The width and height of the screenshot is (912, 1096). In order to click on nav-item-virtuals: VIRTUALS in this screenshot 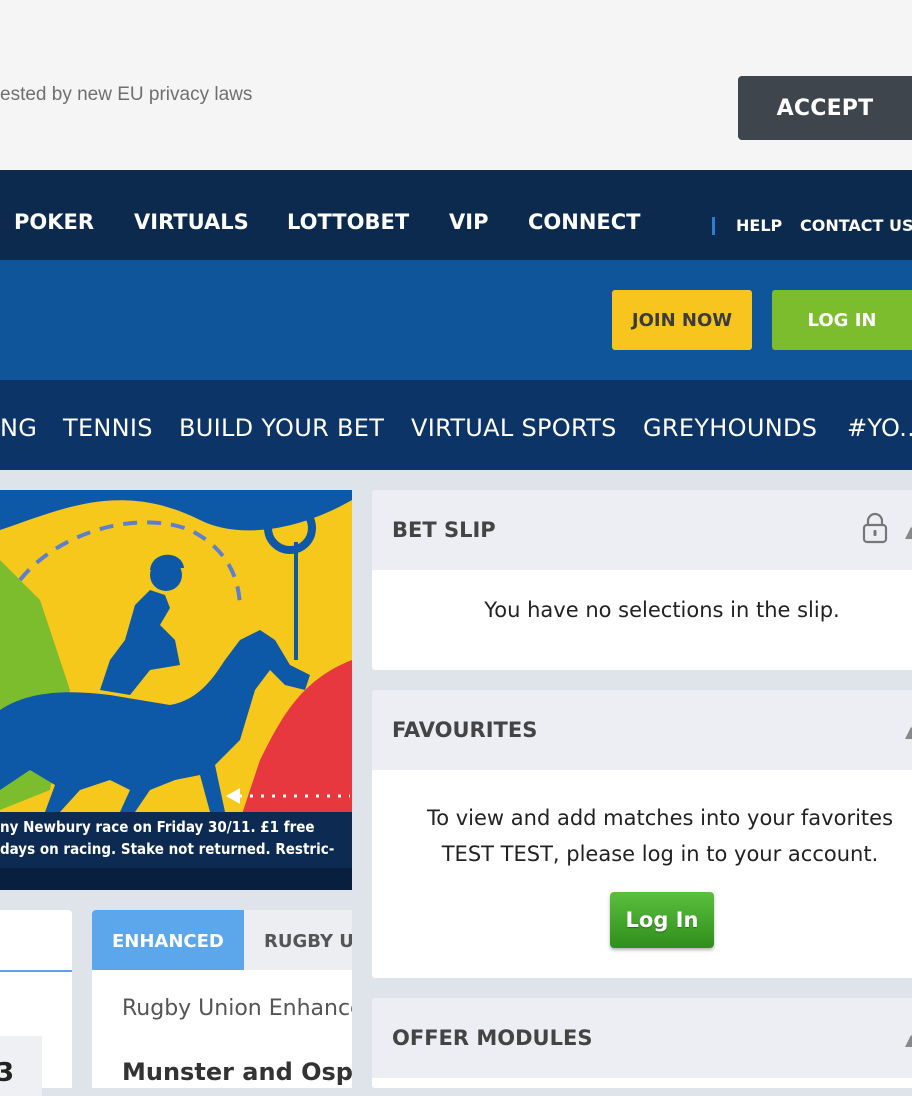, I will do `click(191, 222)`.